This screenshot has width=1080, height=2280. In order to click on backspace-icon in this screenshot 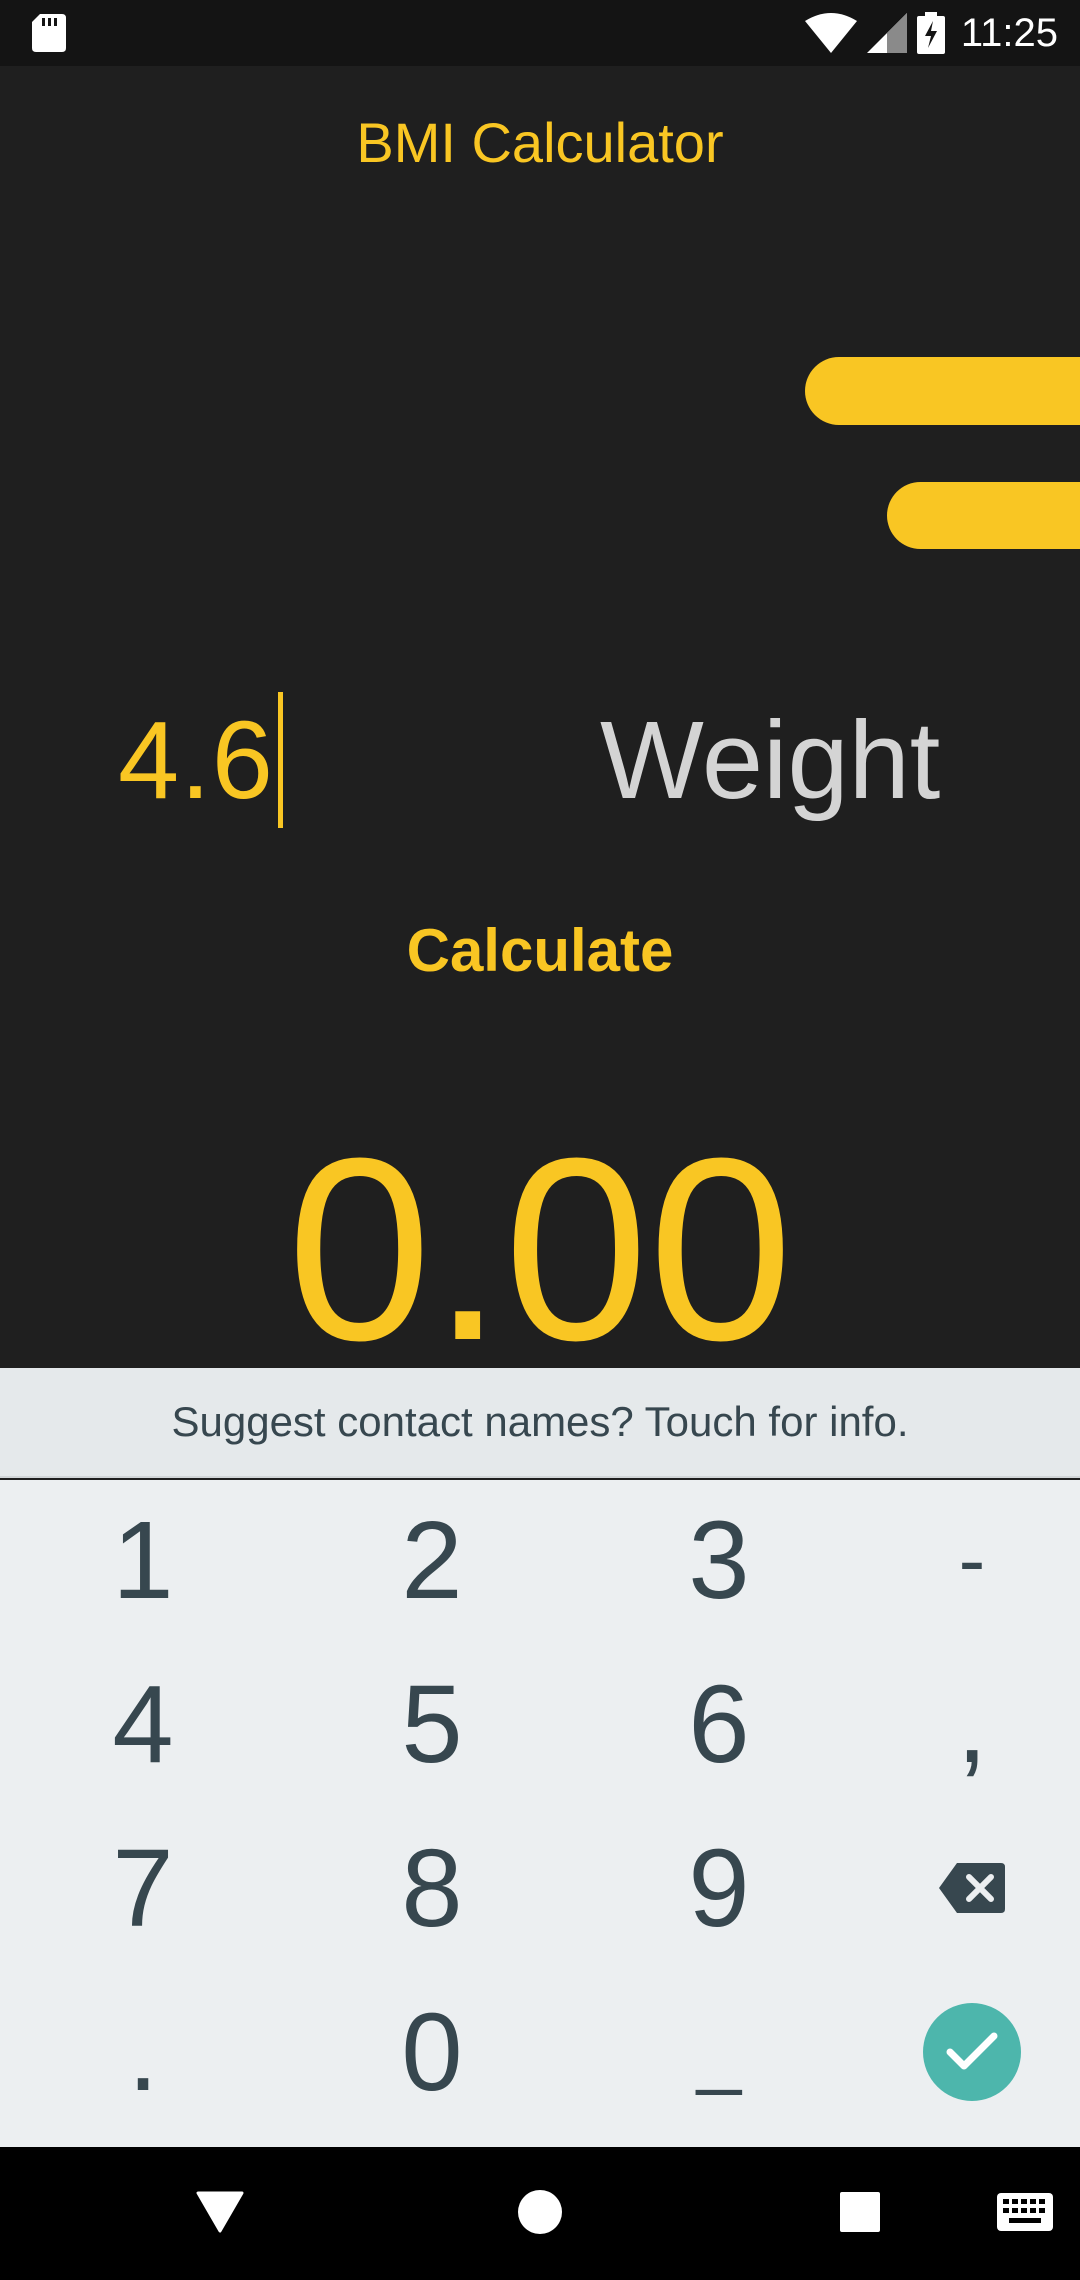, I will do `click(972, 1888)`.